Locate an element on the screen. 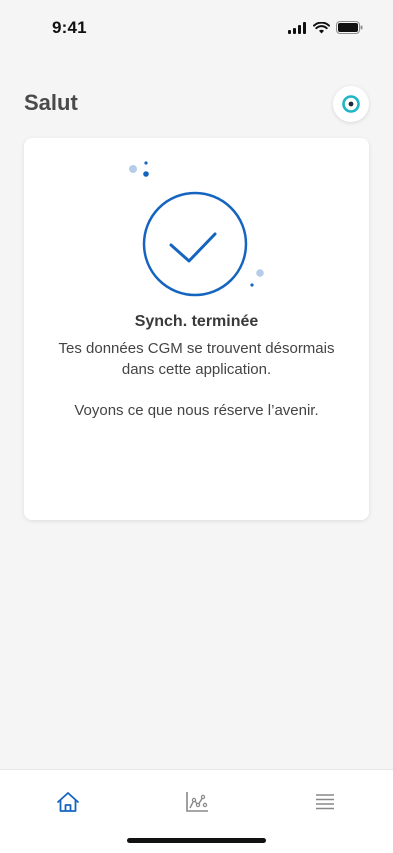  sync-success-illustration is located at coordinates (196, 229).